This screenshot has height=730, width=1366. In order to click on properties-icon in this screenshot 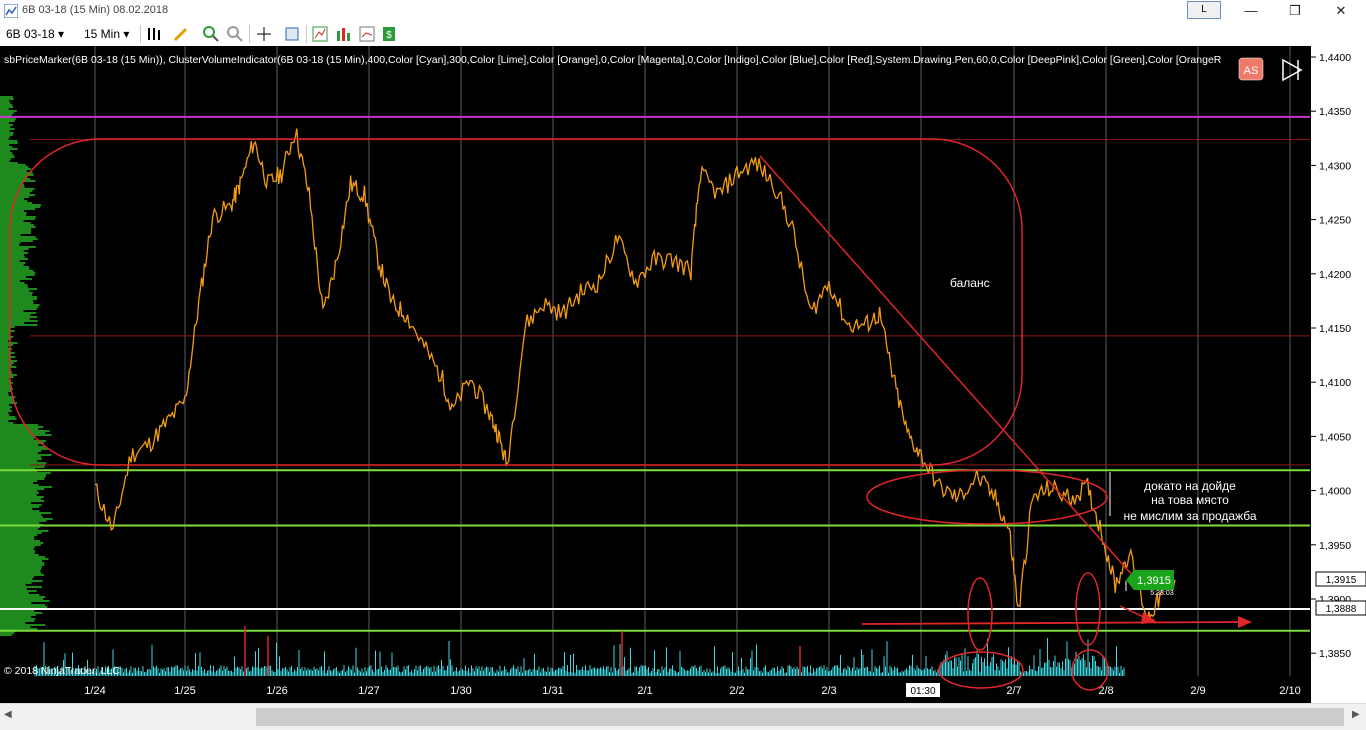, I will do `click(292, 34)`.